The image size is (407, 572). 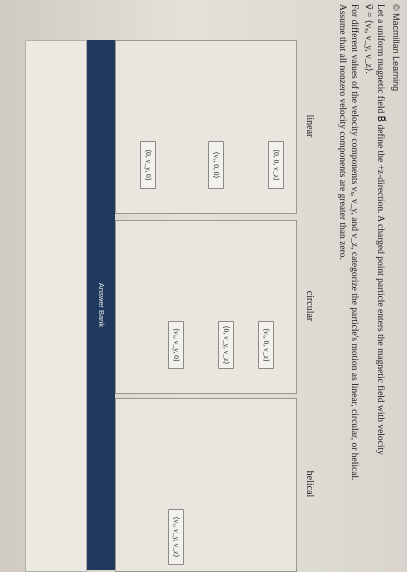 What do you see at coordinates (276, 165) in the screenshot?
I see `answer-tile: ⟨0, 0, v_z⟩` at bounding box center [276, 165].